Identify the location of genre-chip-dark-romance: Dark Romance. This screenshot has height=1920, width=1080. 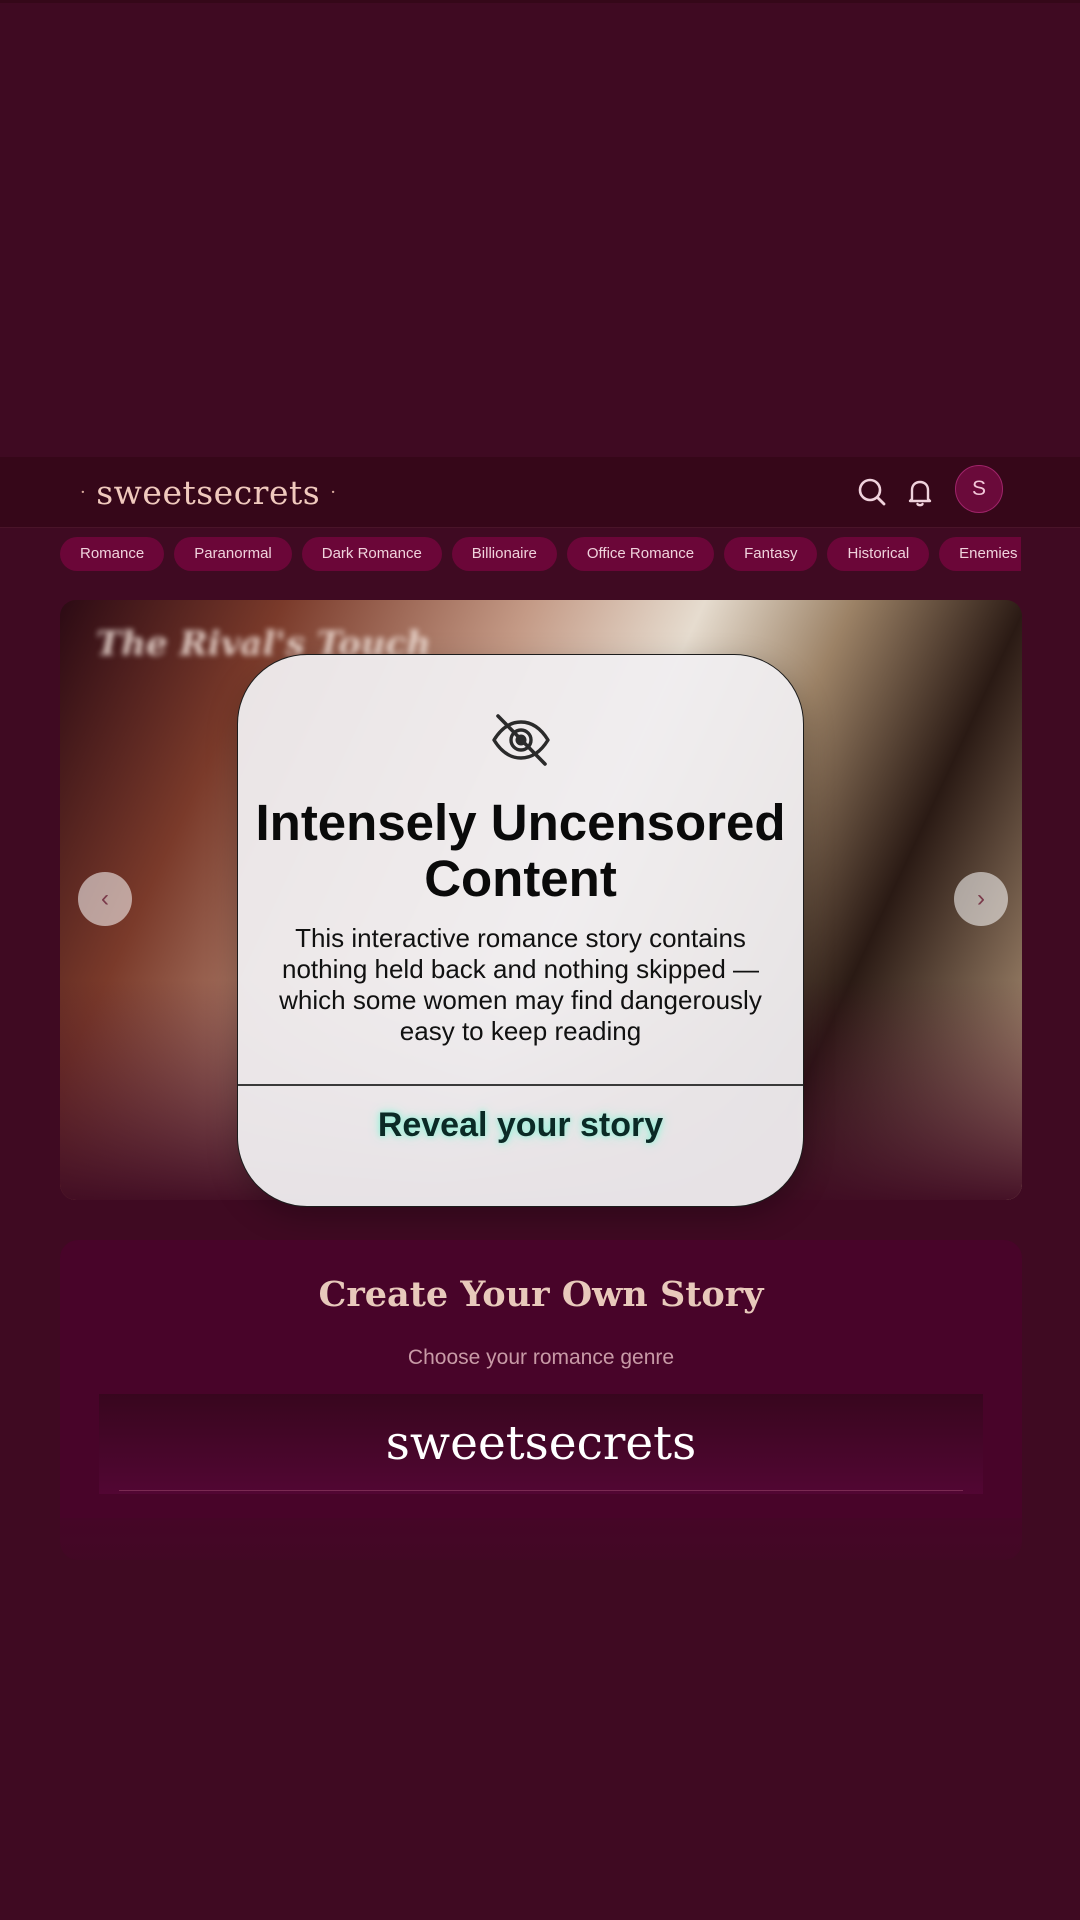
(371, 554).